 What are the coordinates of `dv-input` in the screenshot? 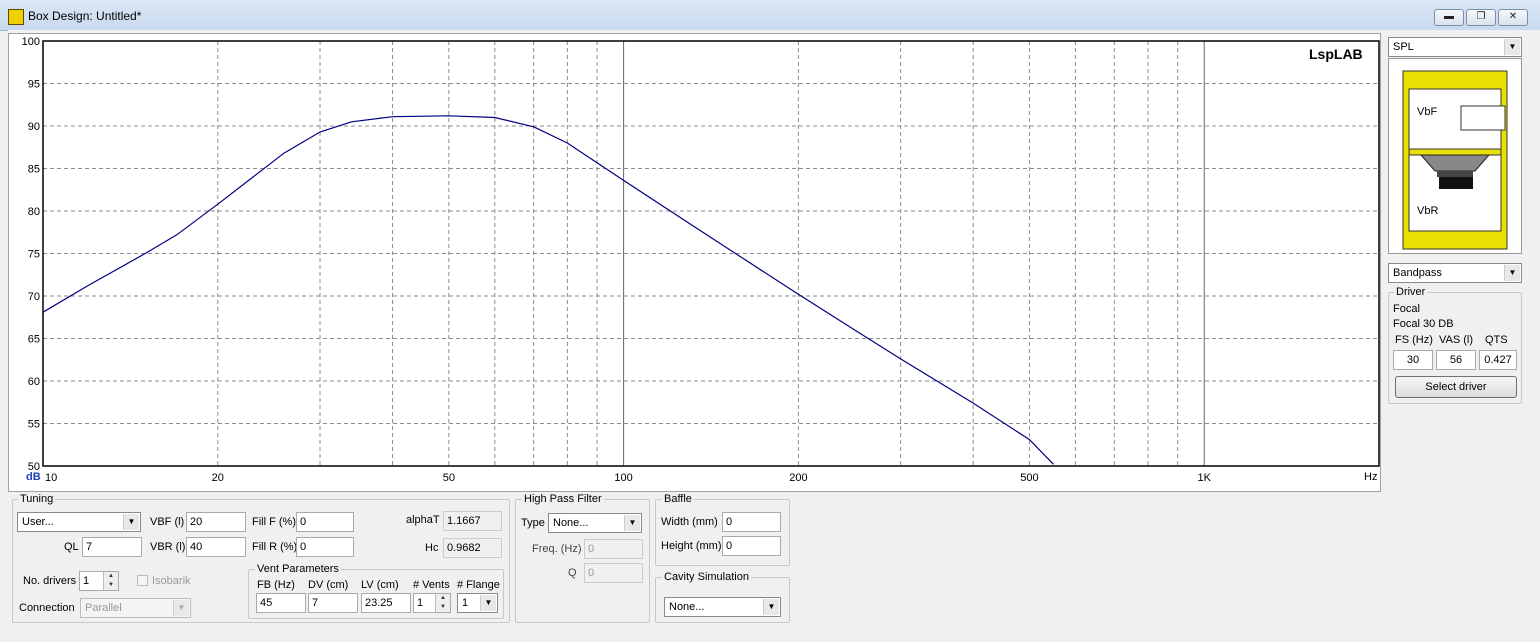 It's located at (333, 603).